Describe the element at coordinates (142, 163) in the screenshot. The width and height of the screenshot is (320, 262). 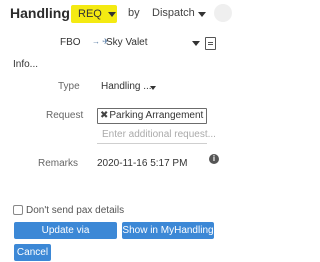
I see `remarks-value: 2020-11-16 5:17 PM` at that location.